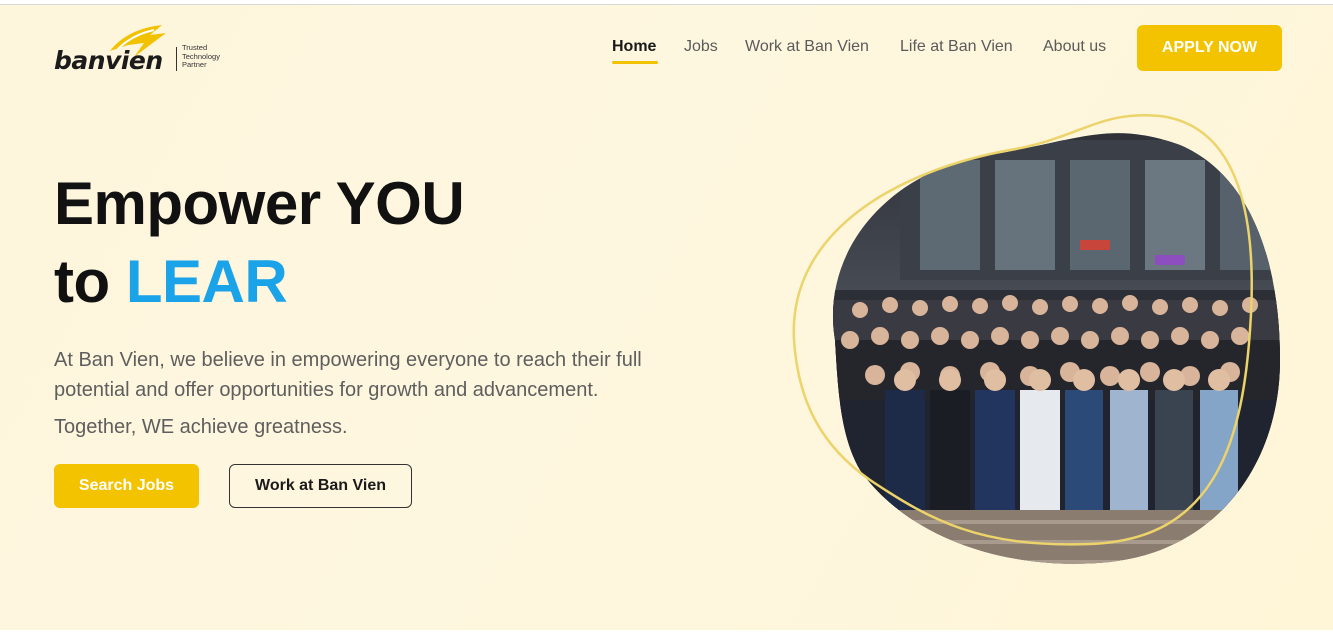 The image size is (1333, 635). Describe the element at coordinates (194, 64) in the screenshot. I see `brand-tagline-line: Partner` at that location.